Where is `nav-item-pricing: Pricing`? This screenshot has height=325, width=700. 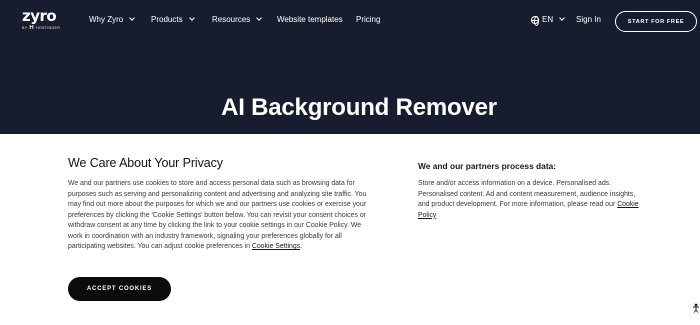
nav-item-pricing: Pricing is located at coordinates (368, 19).